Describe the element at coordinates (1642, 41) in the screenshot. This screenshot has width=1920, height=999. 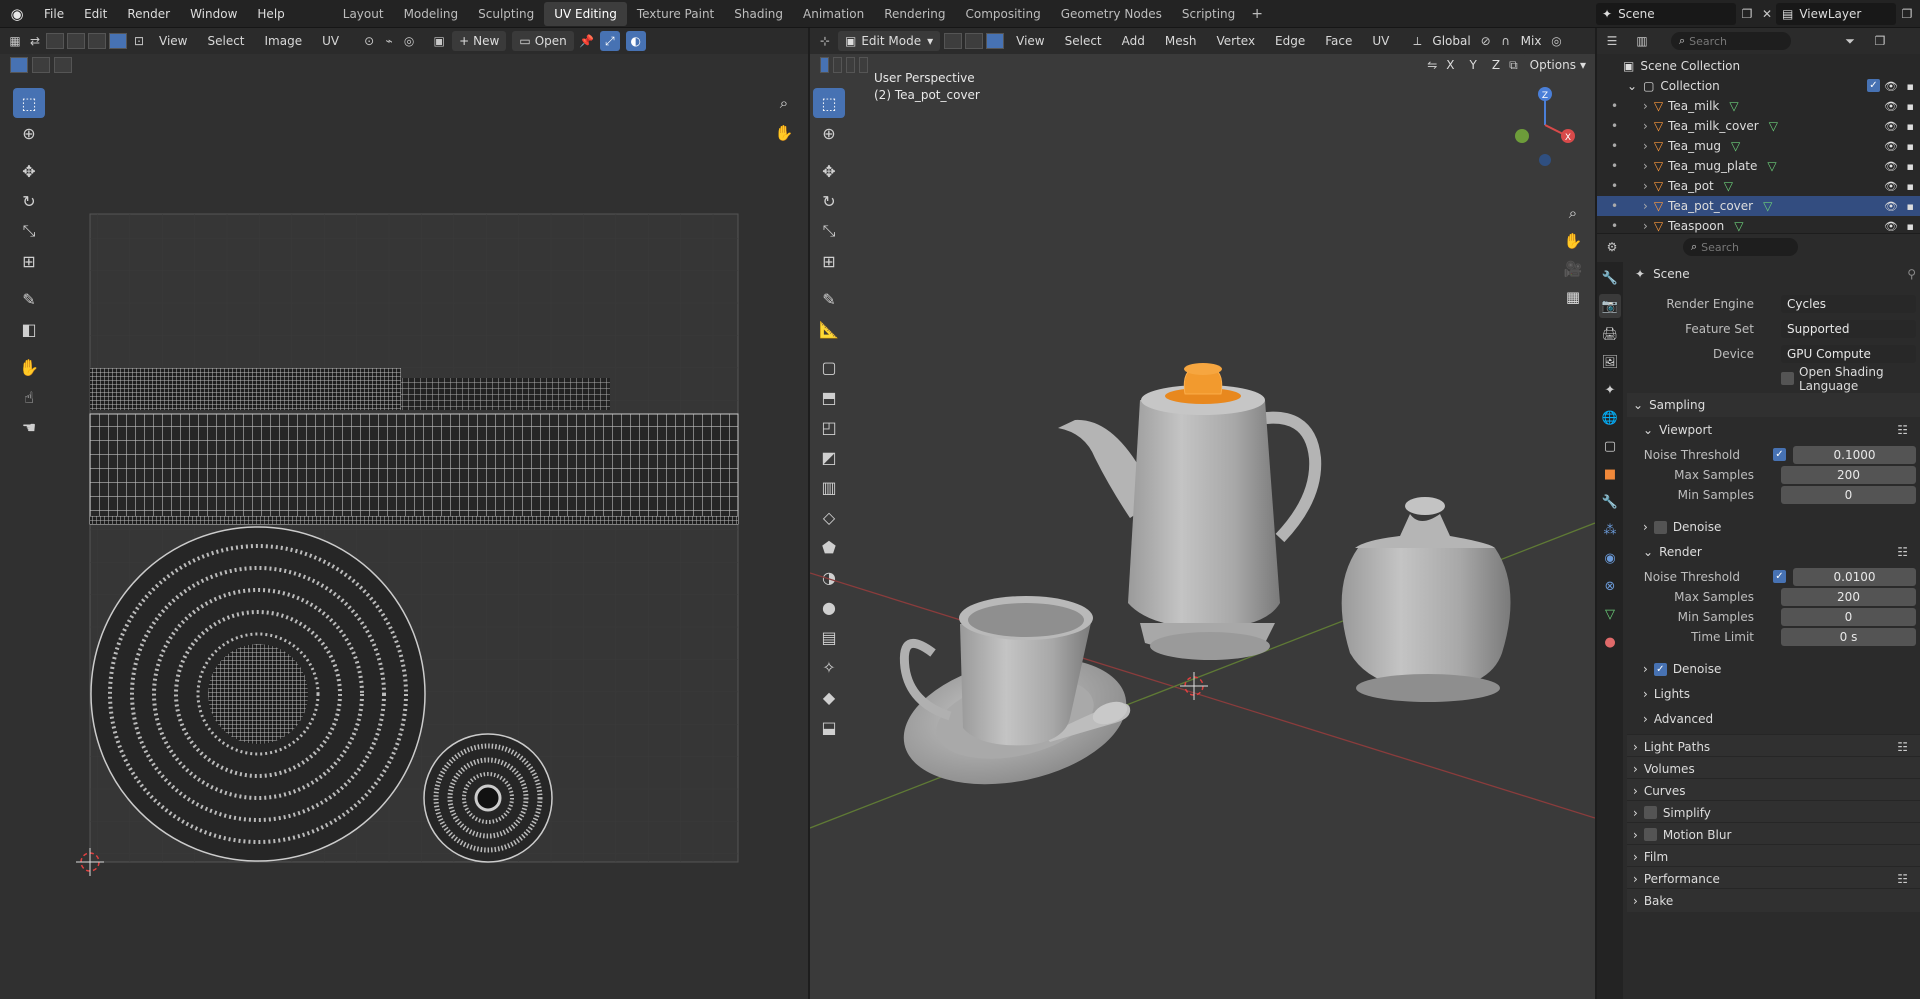
I see `display-mode-icon: ▥` at that location.